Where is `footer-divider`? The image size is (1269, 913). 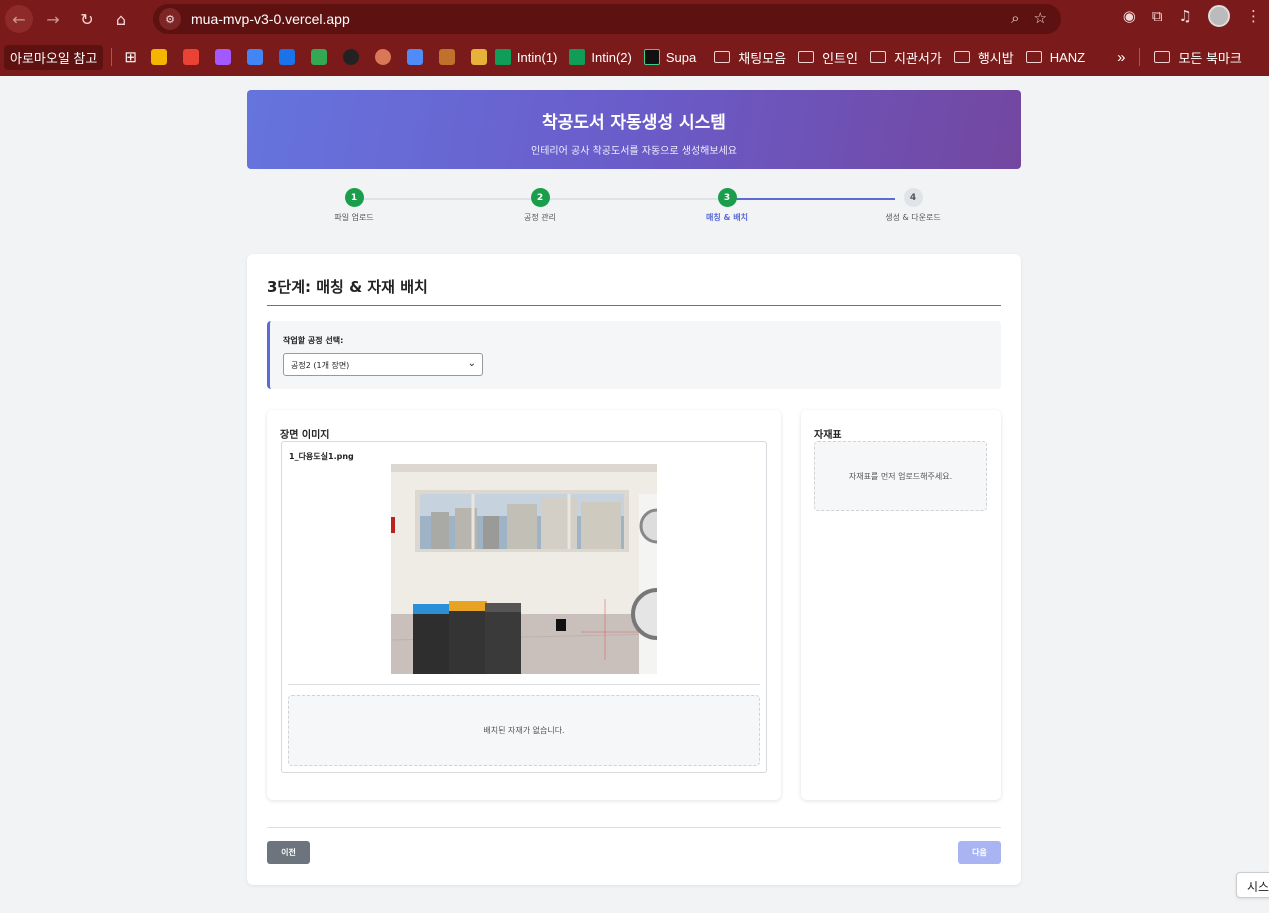 footer-divider is located at coordinates (634, 827).